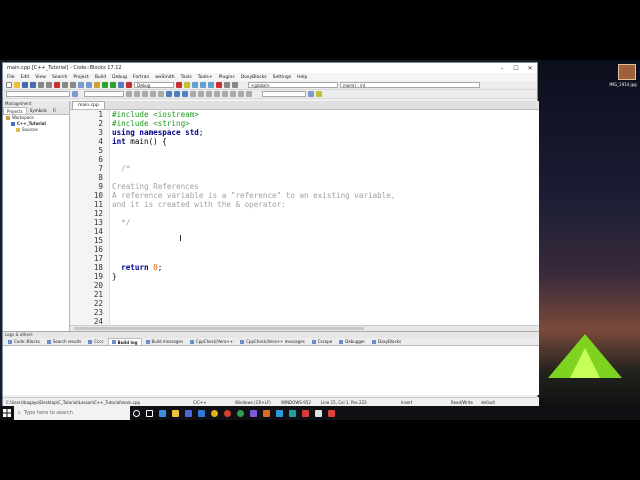  Describe the element at coordinates (141, 77) in the screenshot. I see `menu-fortran: Fortran` at that location.